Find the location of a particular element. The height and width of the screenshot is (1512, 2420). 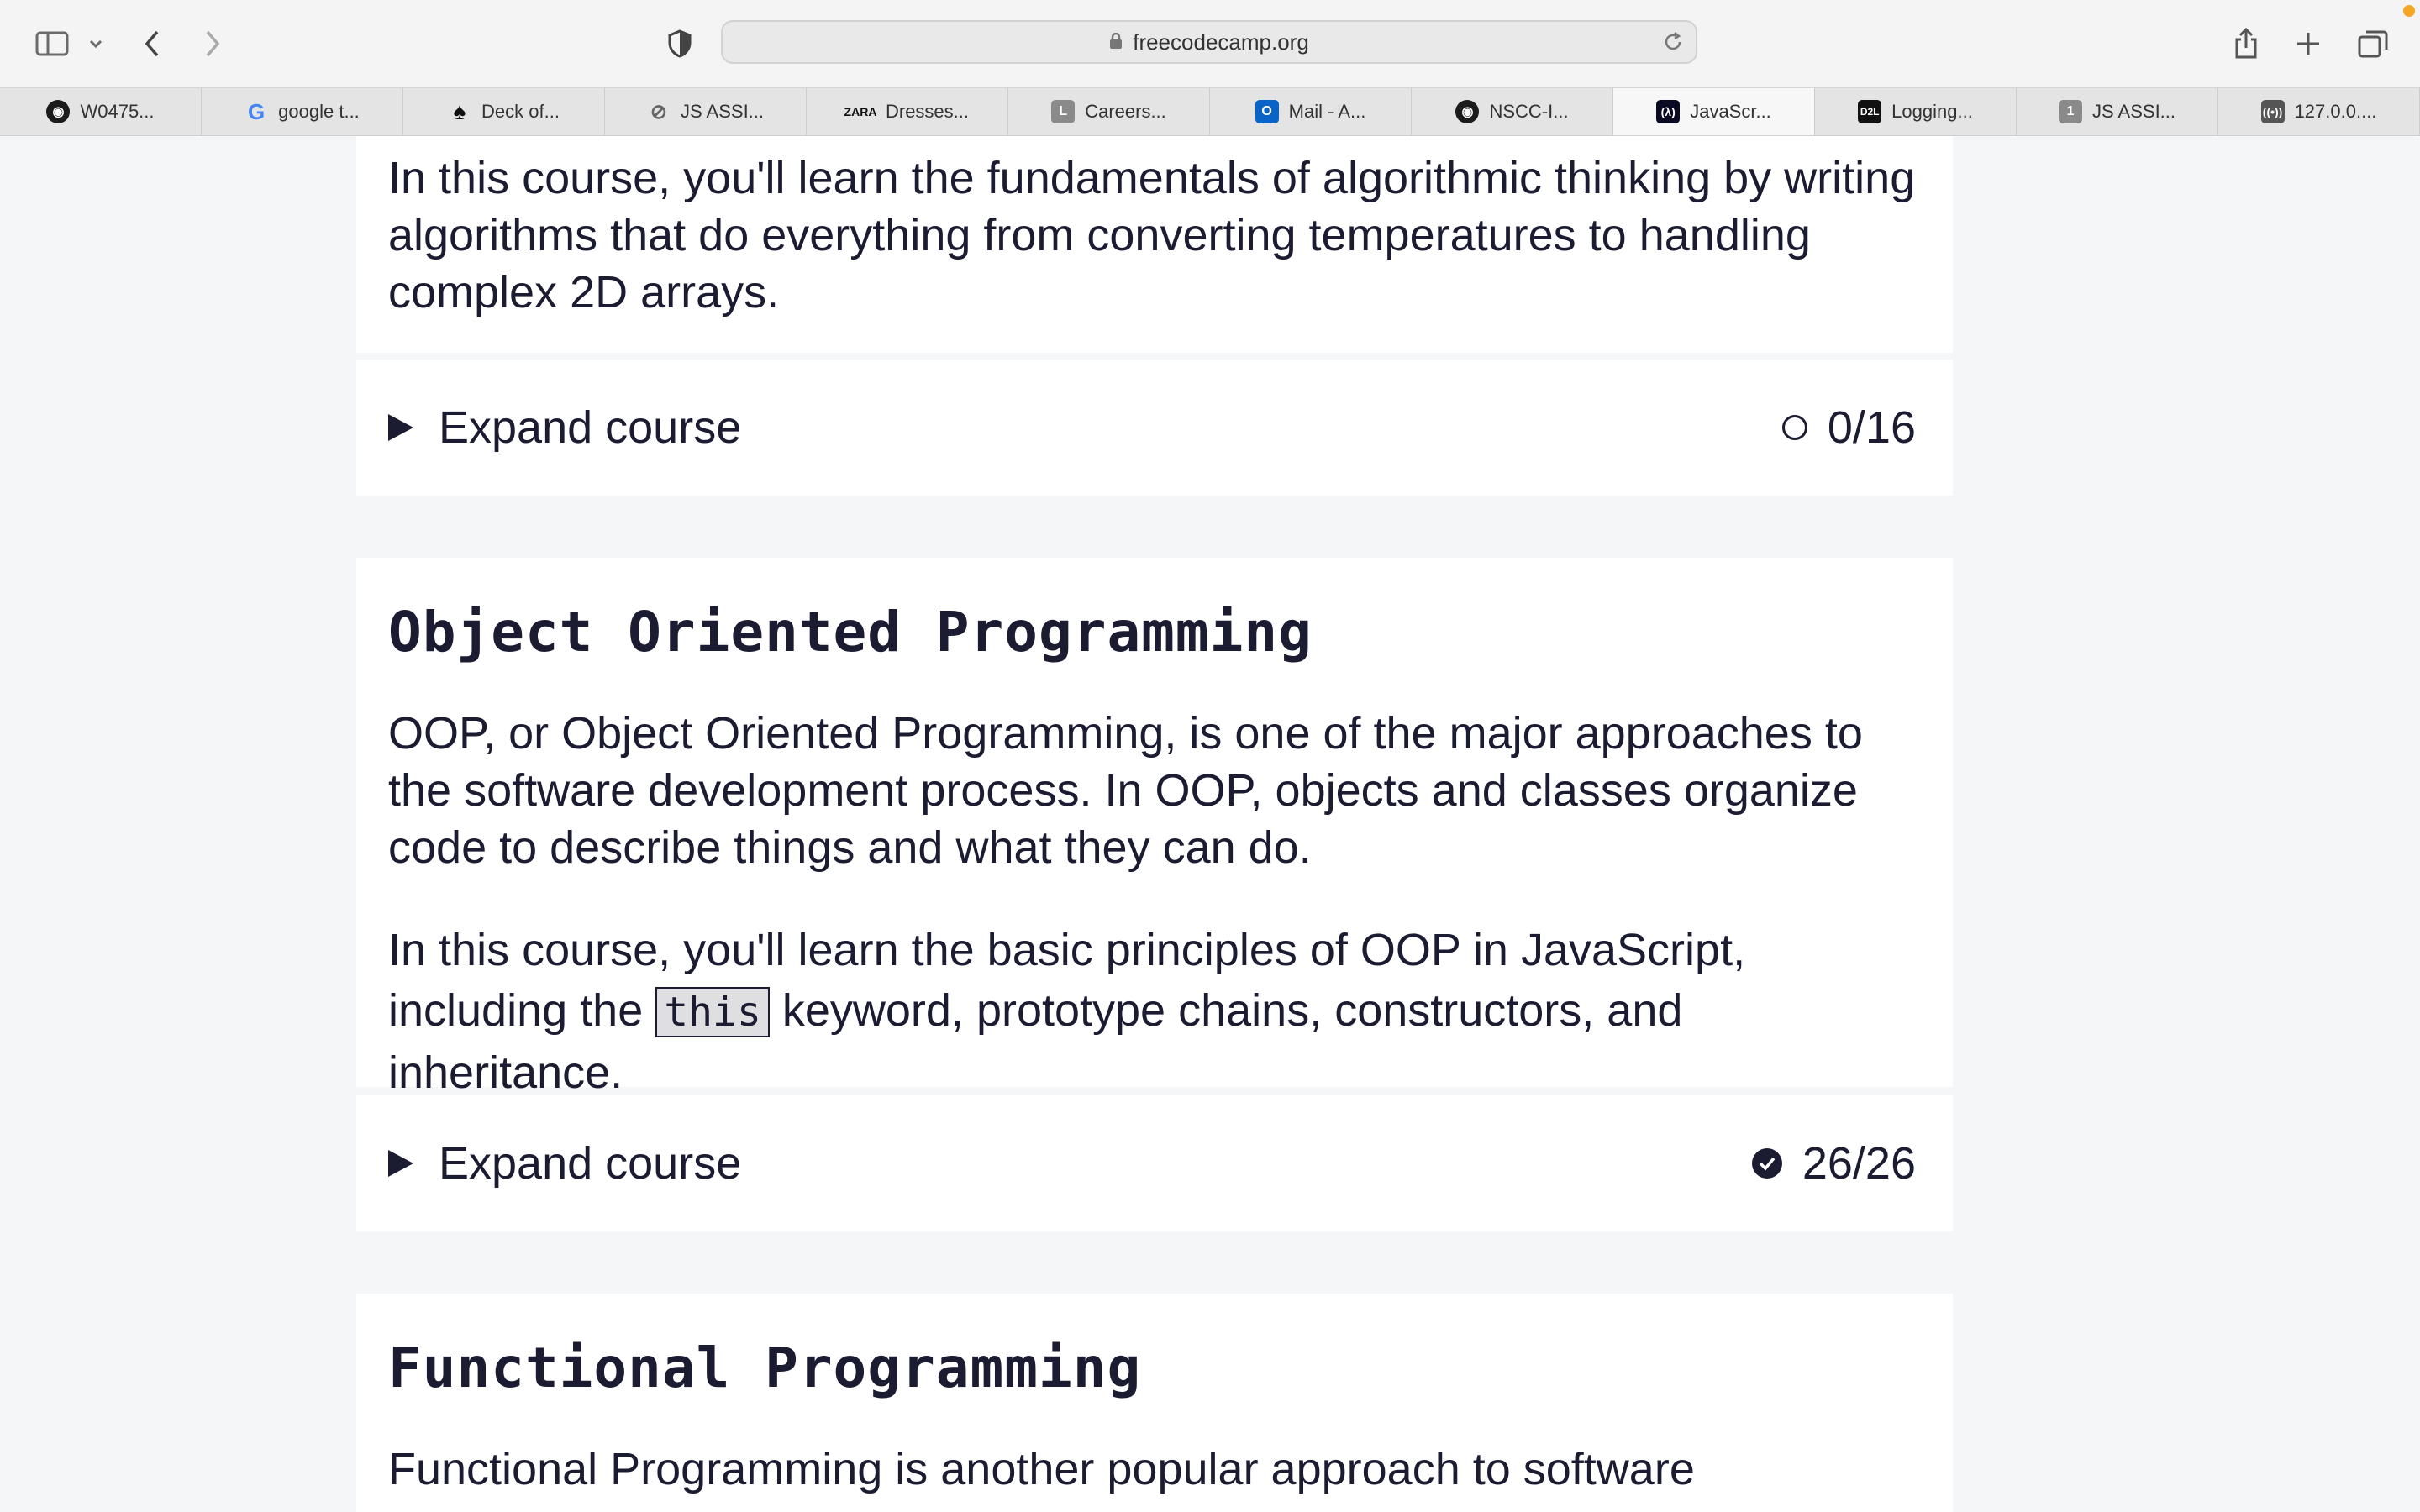

forward-icon is located at coordinates (212, 43).